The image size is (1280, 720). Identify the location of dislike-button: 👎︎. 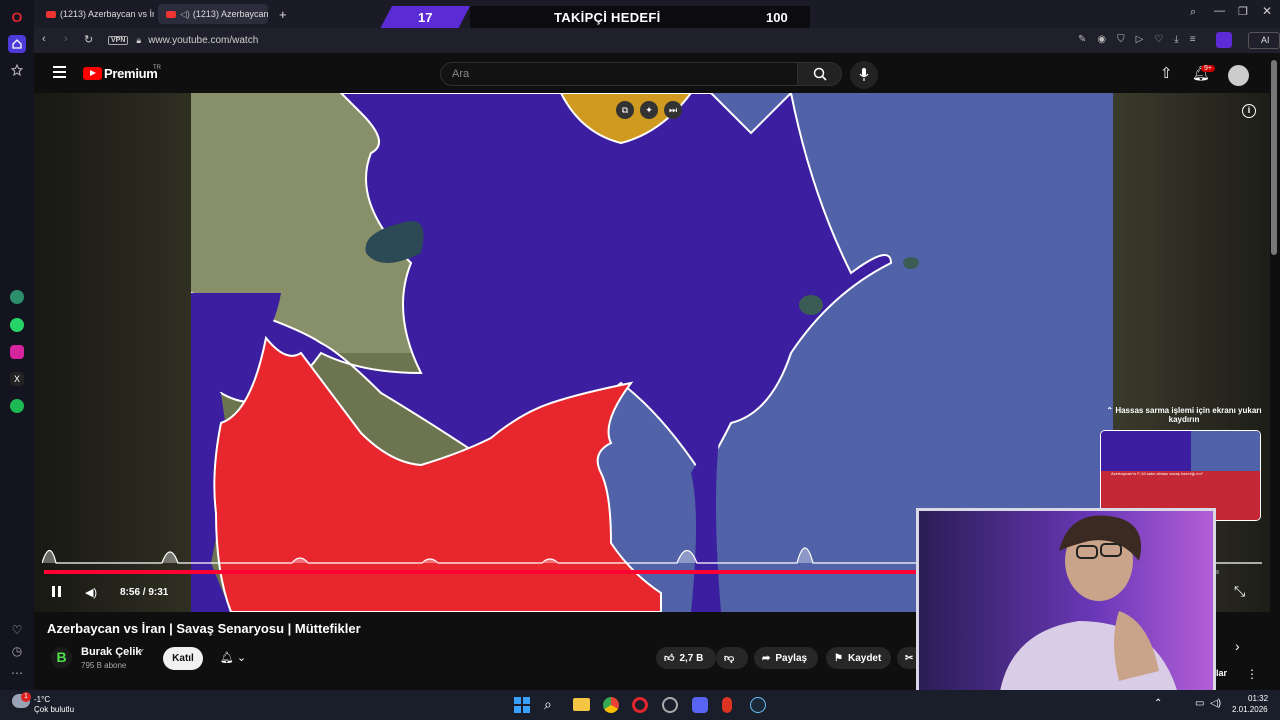
(732, 658).